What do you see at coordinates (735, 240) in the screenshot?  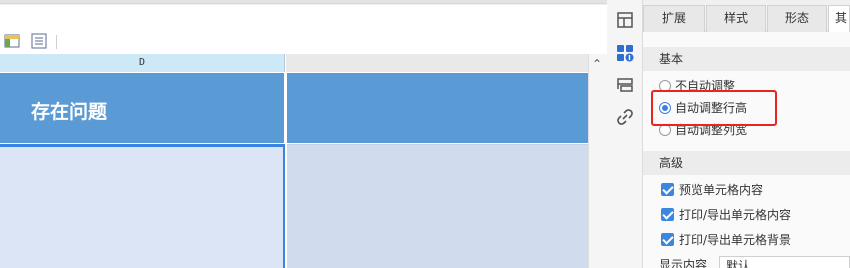 I see `checkbox-label: 打印/导出单元格背景` at bounding box center [735, 240].